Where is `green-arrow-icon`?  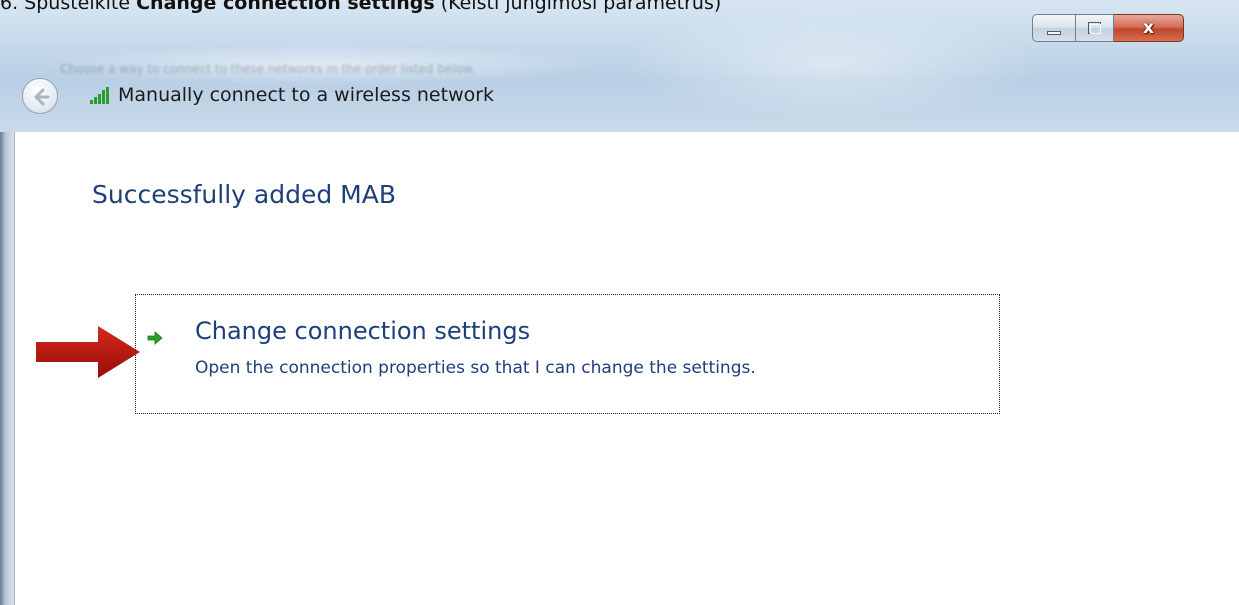 green-arrow-icon is located at coordinates (155, 338).